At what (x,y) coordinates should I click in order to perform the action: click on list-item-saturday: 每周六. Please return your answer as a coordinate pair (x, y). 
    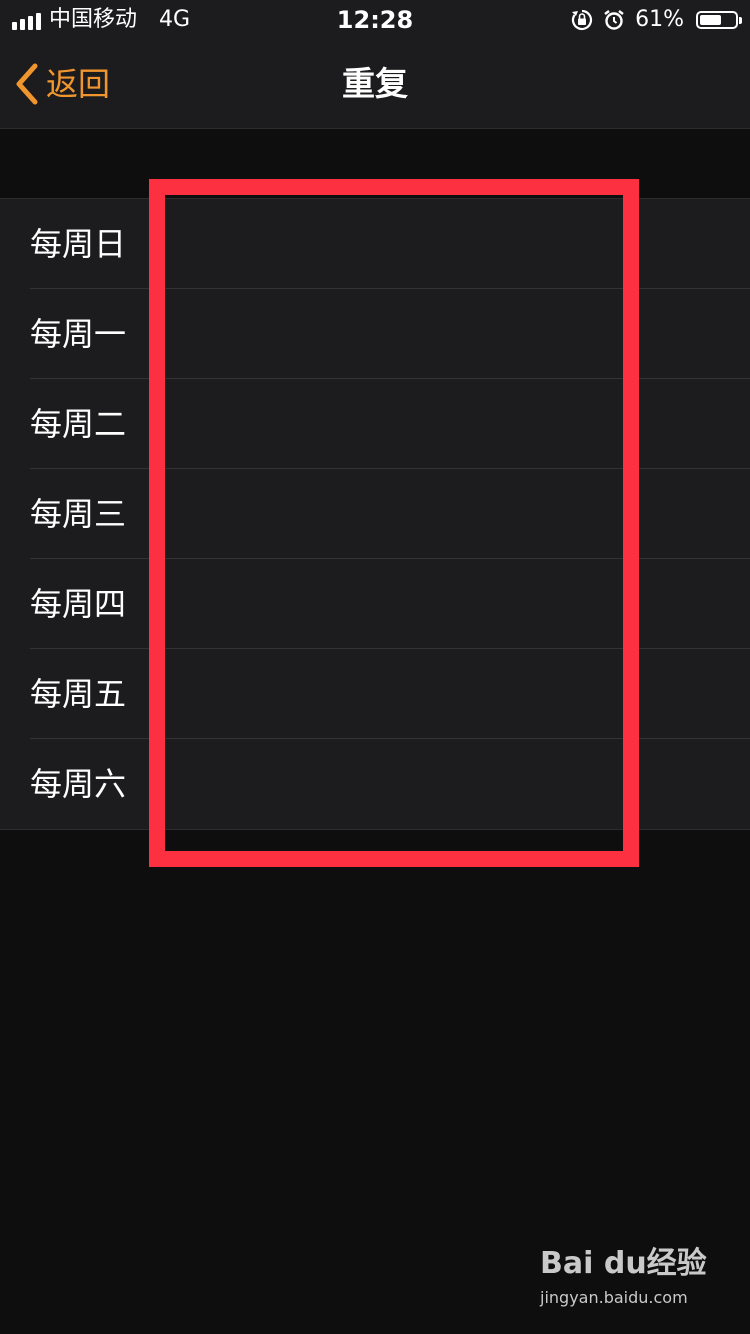
    Looking at the image, I should click on (375, 784).